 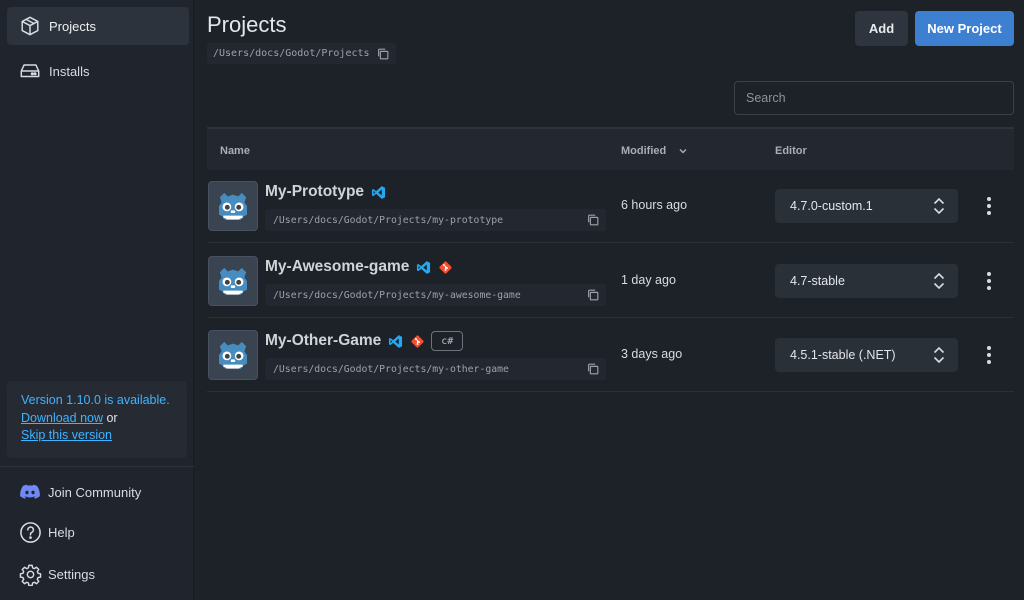 What do you see at coordinates (98, 26) in the screenshot?
I see `sidebar-item-projects: Projects` at bounding box center [98, 26].